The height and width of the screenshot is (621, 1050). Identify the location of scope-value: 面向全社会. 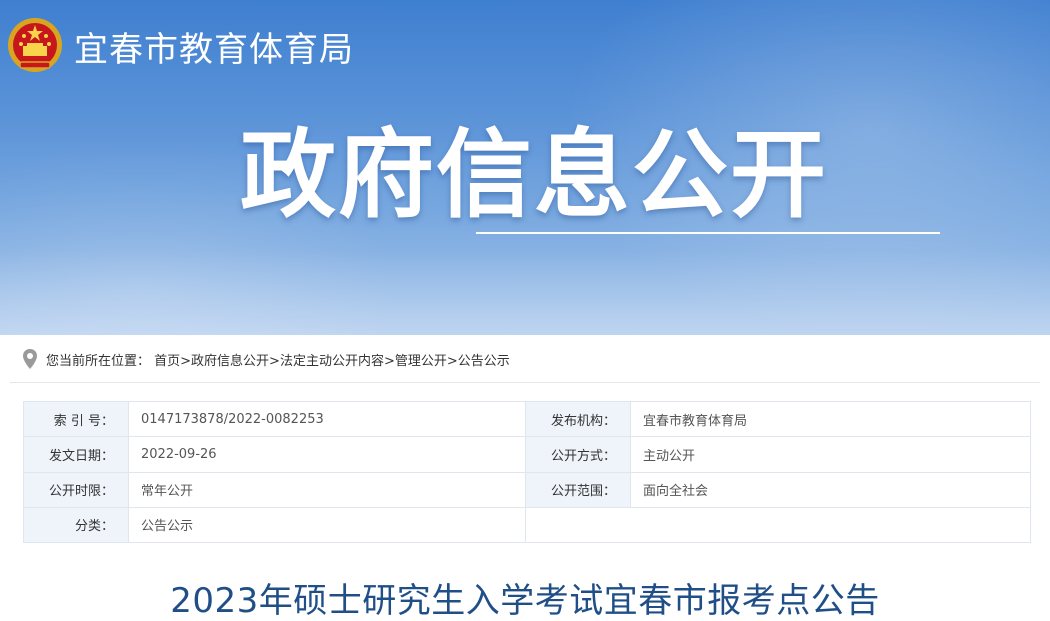
(830, 489).